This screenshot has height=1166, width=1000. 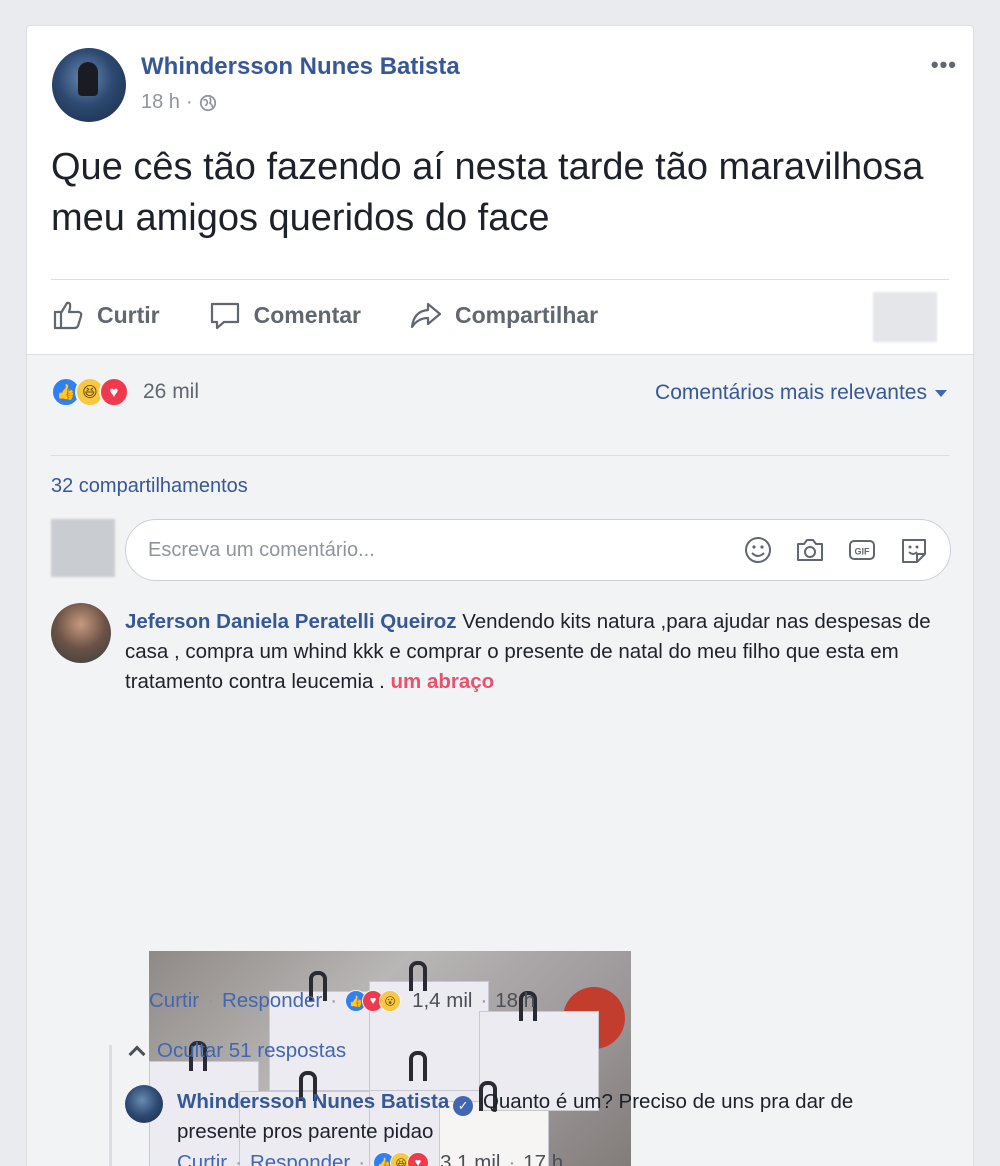 What do you see at coordinates (543, 1158) in the screenshot?
I see `reply-time: 17 h` at bounding box center [543, 1158].